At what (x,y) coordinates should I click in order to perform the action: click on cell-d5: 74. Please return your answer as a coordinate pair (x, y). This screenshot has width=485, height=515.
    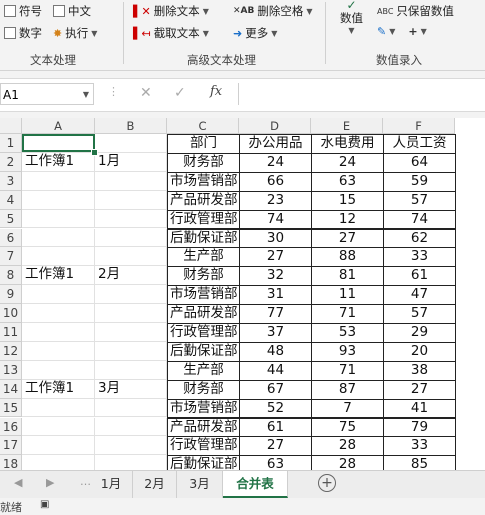
    Looking at the image, I should click on (275, 219).